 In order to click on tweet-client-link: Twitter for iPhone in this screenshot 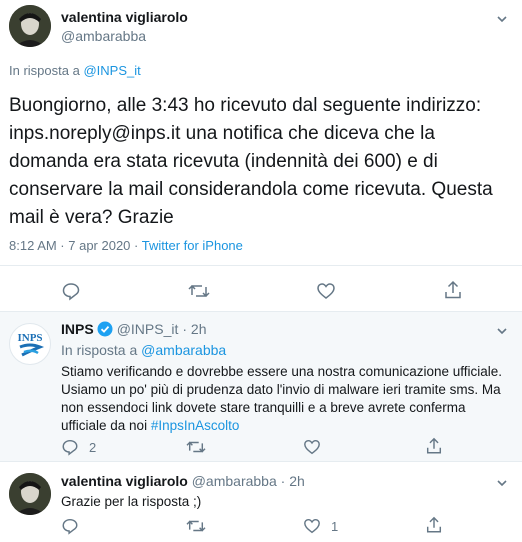, I will do `click(192, 245)`.